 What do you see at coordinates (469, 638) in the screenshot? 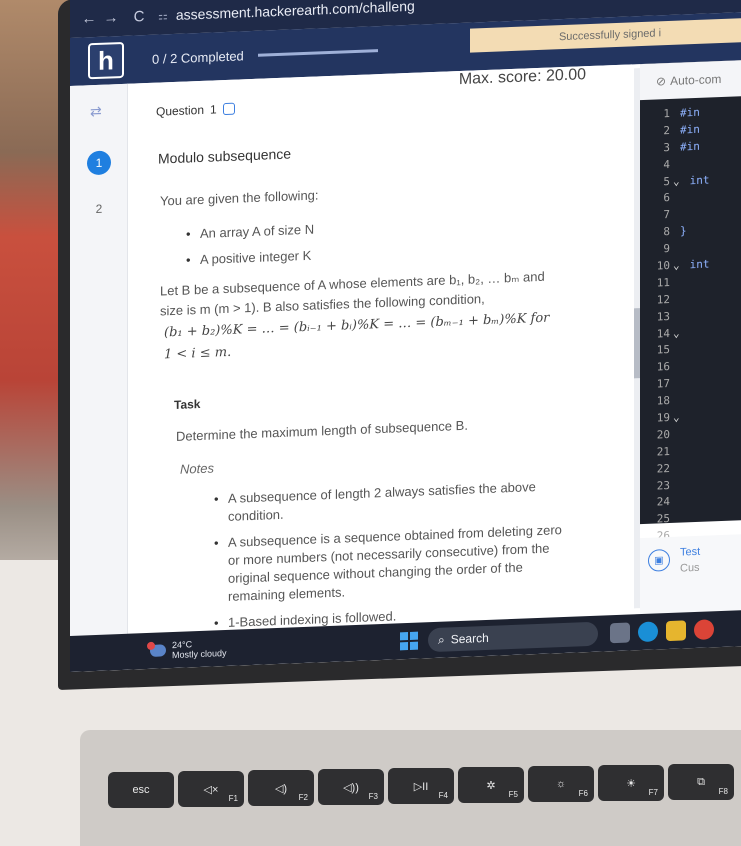
I see `search-label: Search` at bounding box center [469, 638].